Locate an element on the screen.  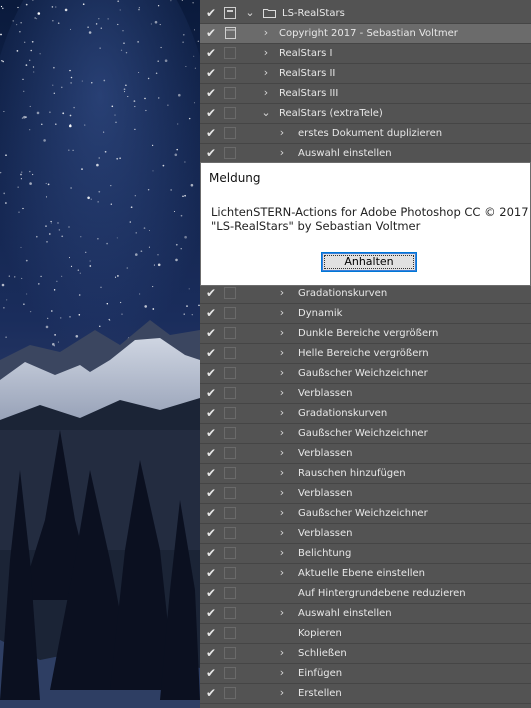
action-set-row: ✔ ⌄ LS-RealStars is located at coordinates (365, 14).